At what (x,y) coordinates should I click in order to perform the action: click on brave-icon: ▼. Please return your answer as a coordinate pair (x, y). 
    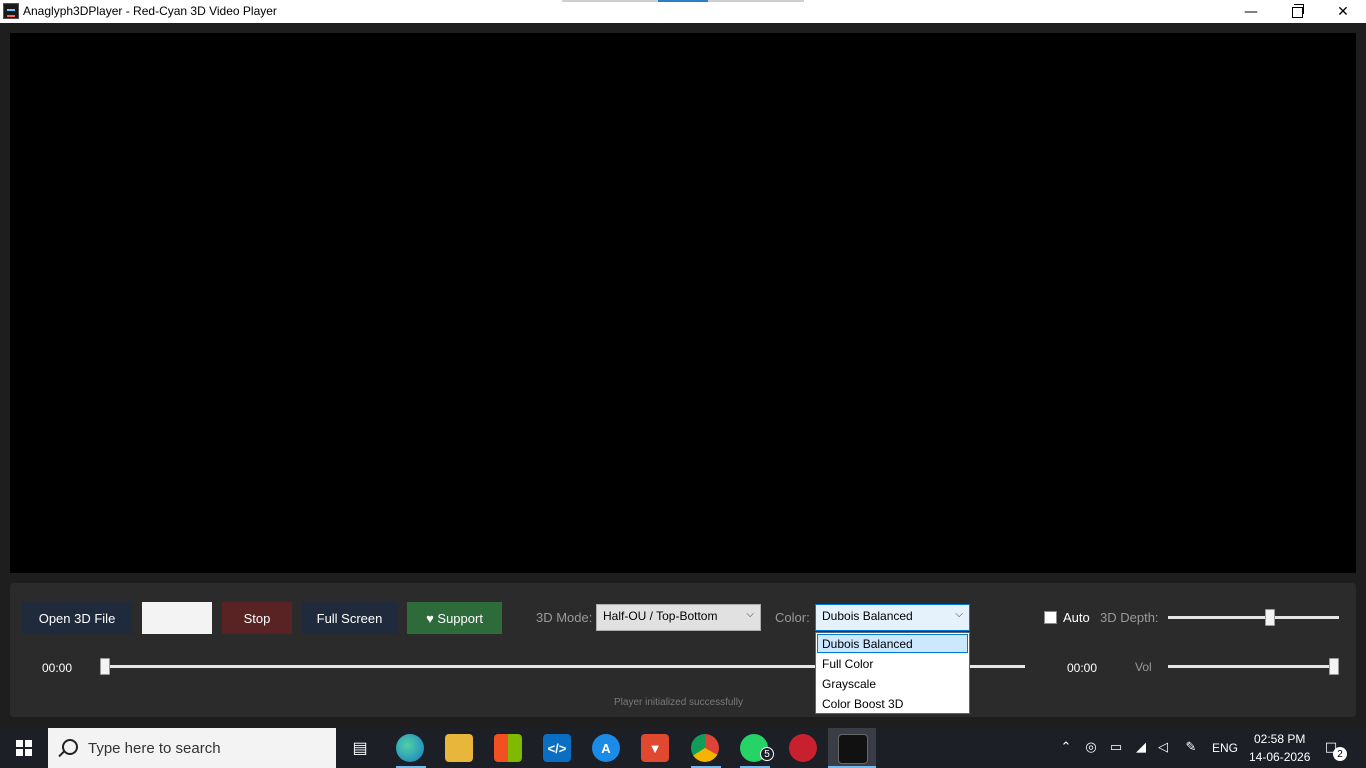
    Looking at the image, I should click on (655, 748).